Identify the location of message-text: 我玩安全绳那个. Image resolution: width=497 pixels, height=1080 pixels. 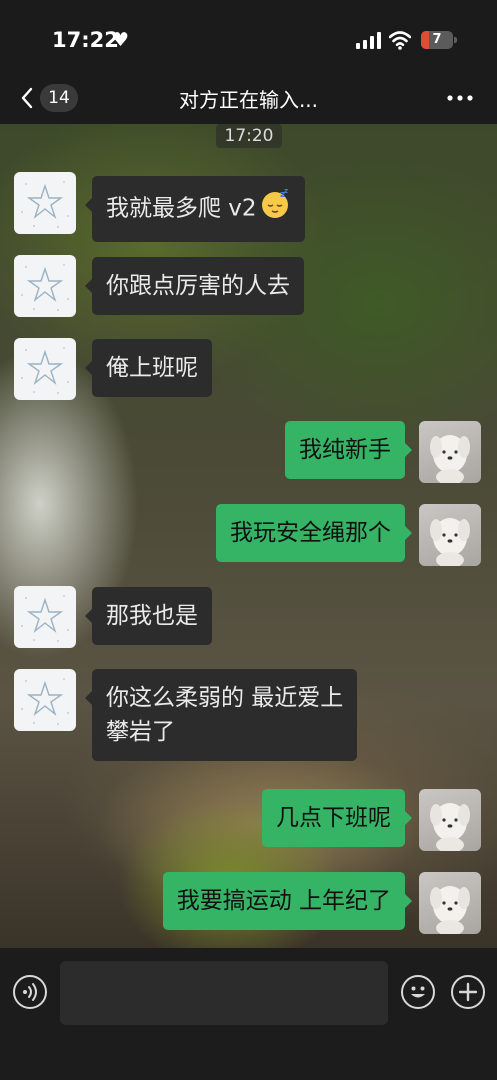
(310, 533).